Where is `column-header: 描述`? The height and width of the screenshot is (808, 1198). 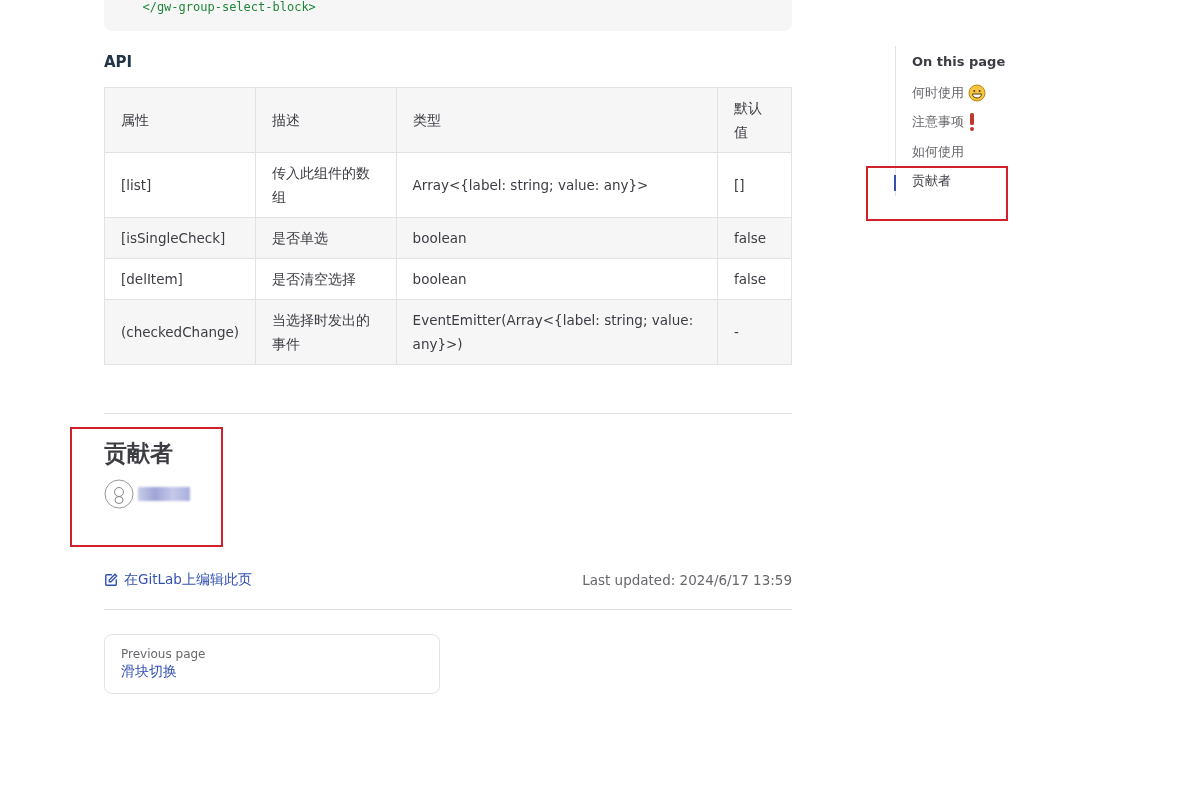
column-header: 描述 is located at coordinates (326, 120).